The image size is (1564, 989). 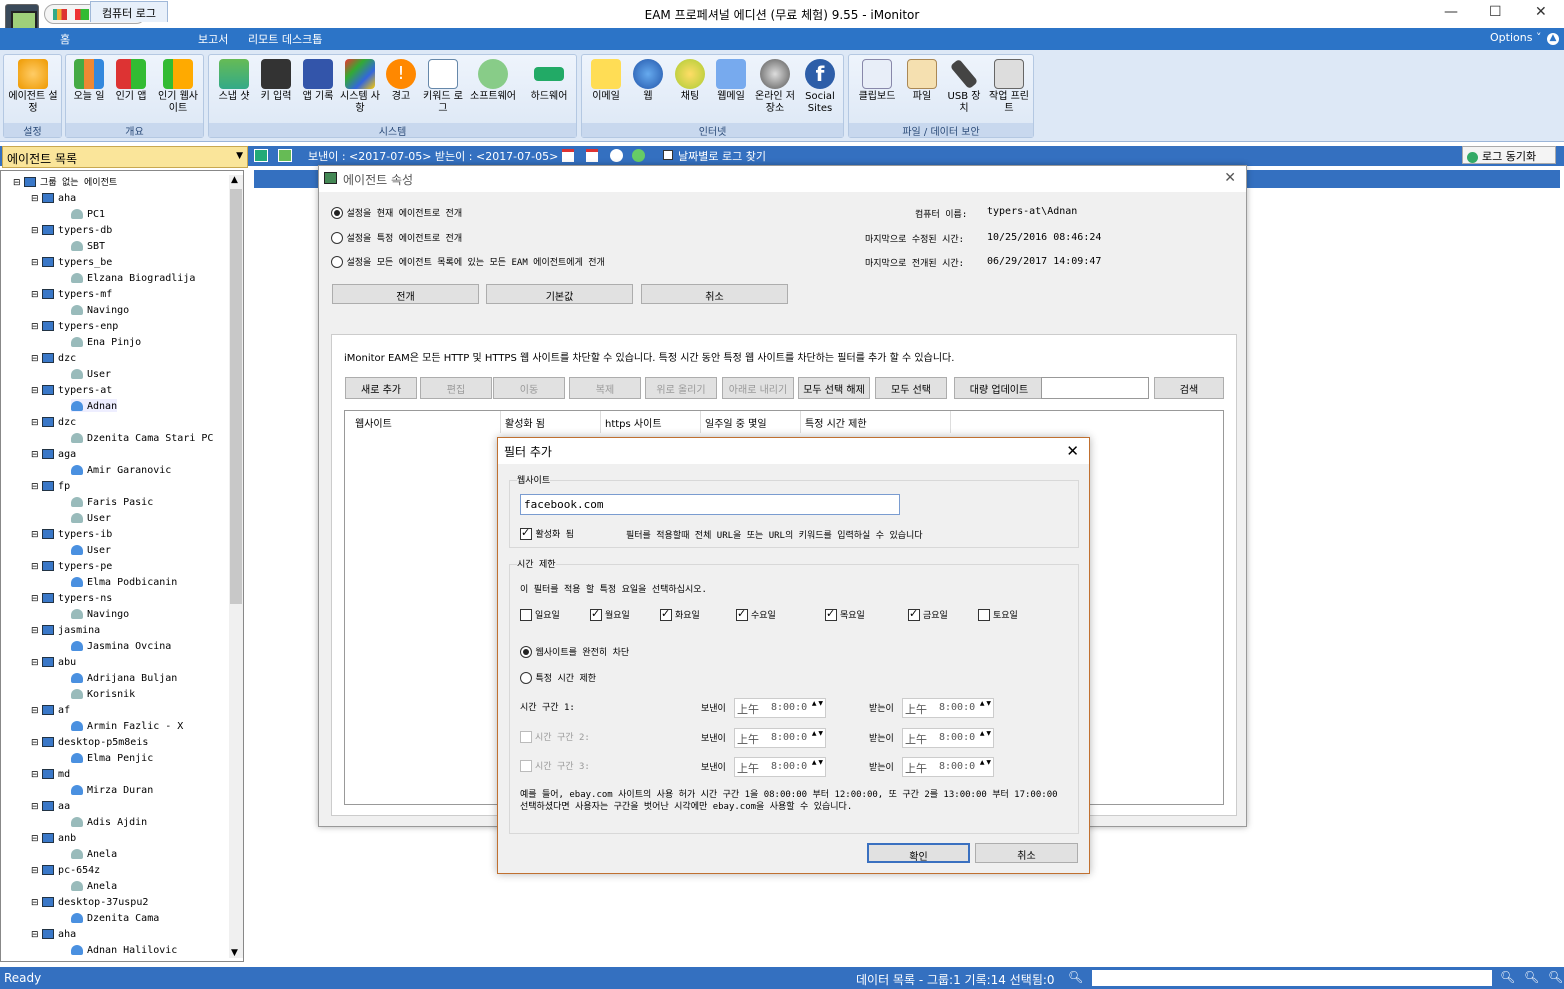 What do you see at coordinates (88, 245) in the screenshot?
I see `tree-user: SBT` at bounding box center [88, 245].